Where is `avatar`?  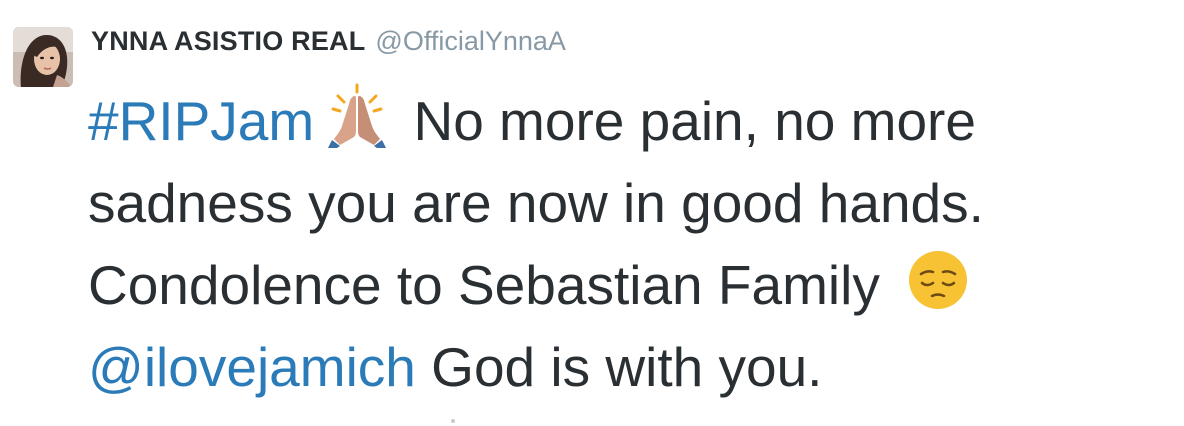
avatar is located at coordinates (43, 57).